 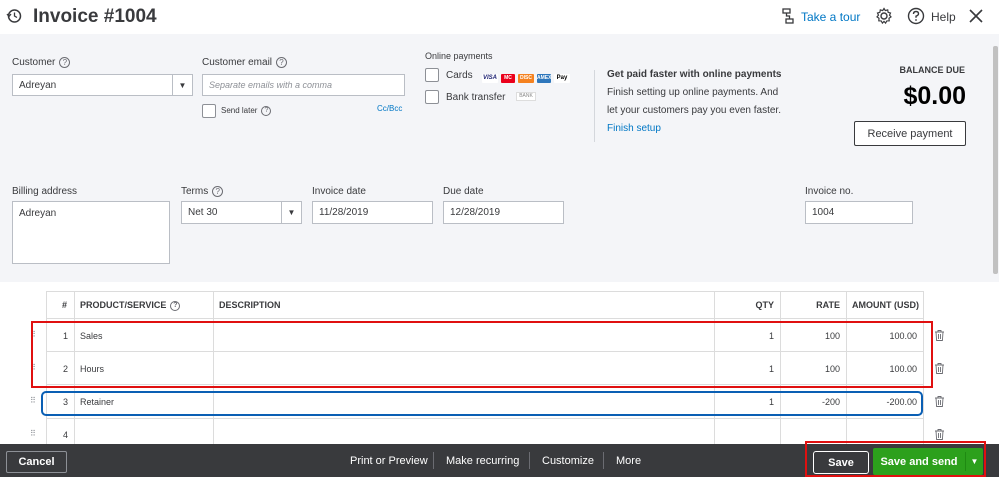 I want to click on bank-logo-icon: BANK, so click(x=526, y=96).